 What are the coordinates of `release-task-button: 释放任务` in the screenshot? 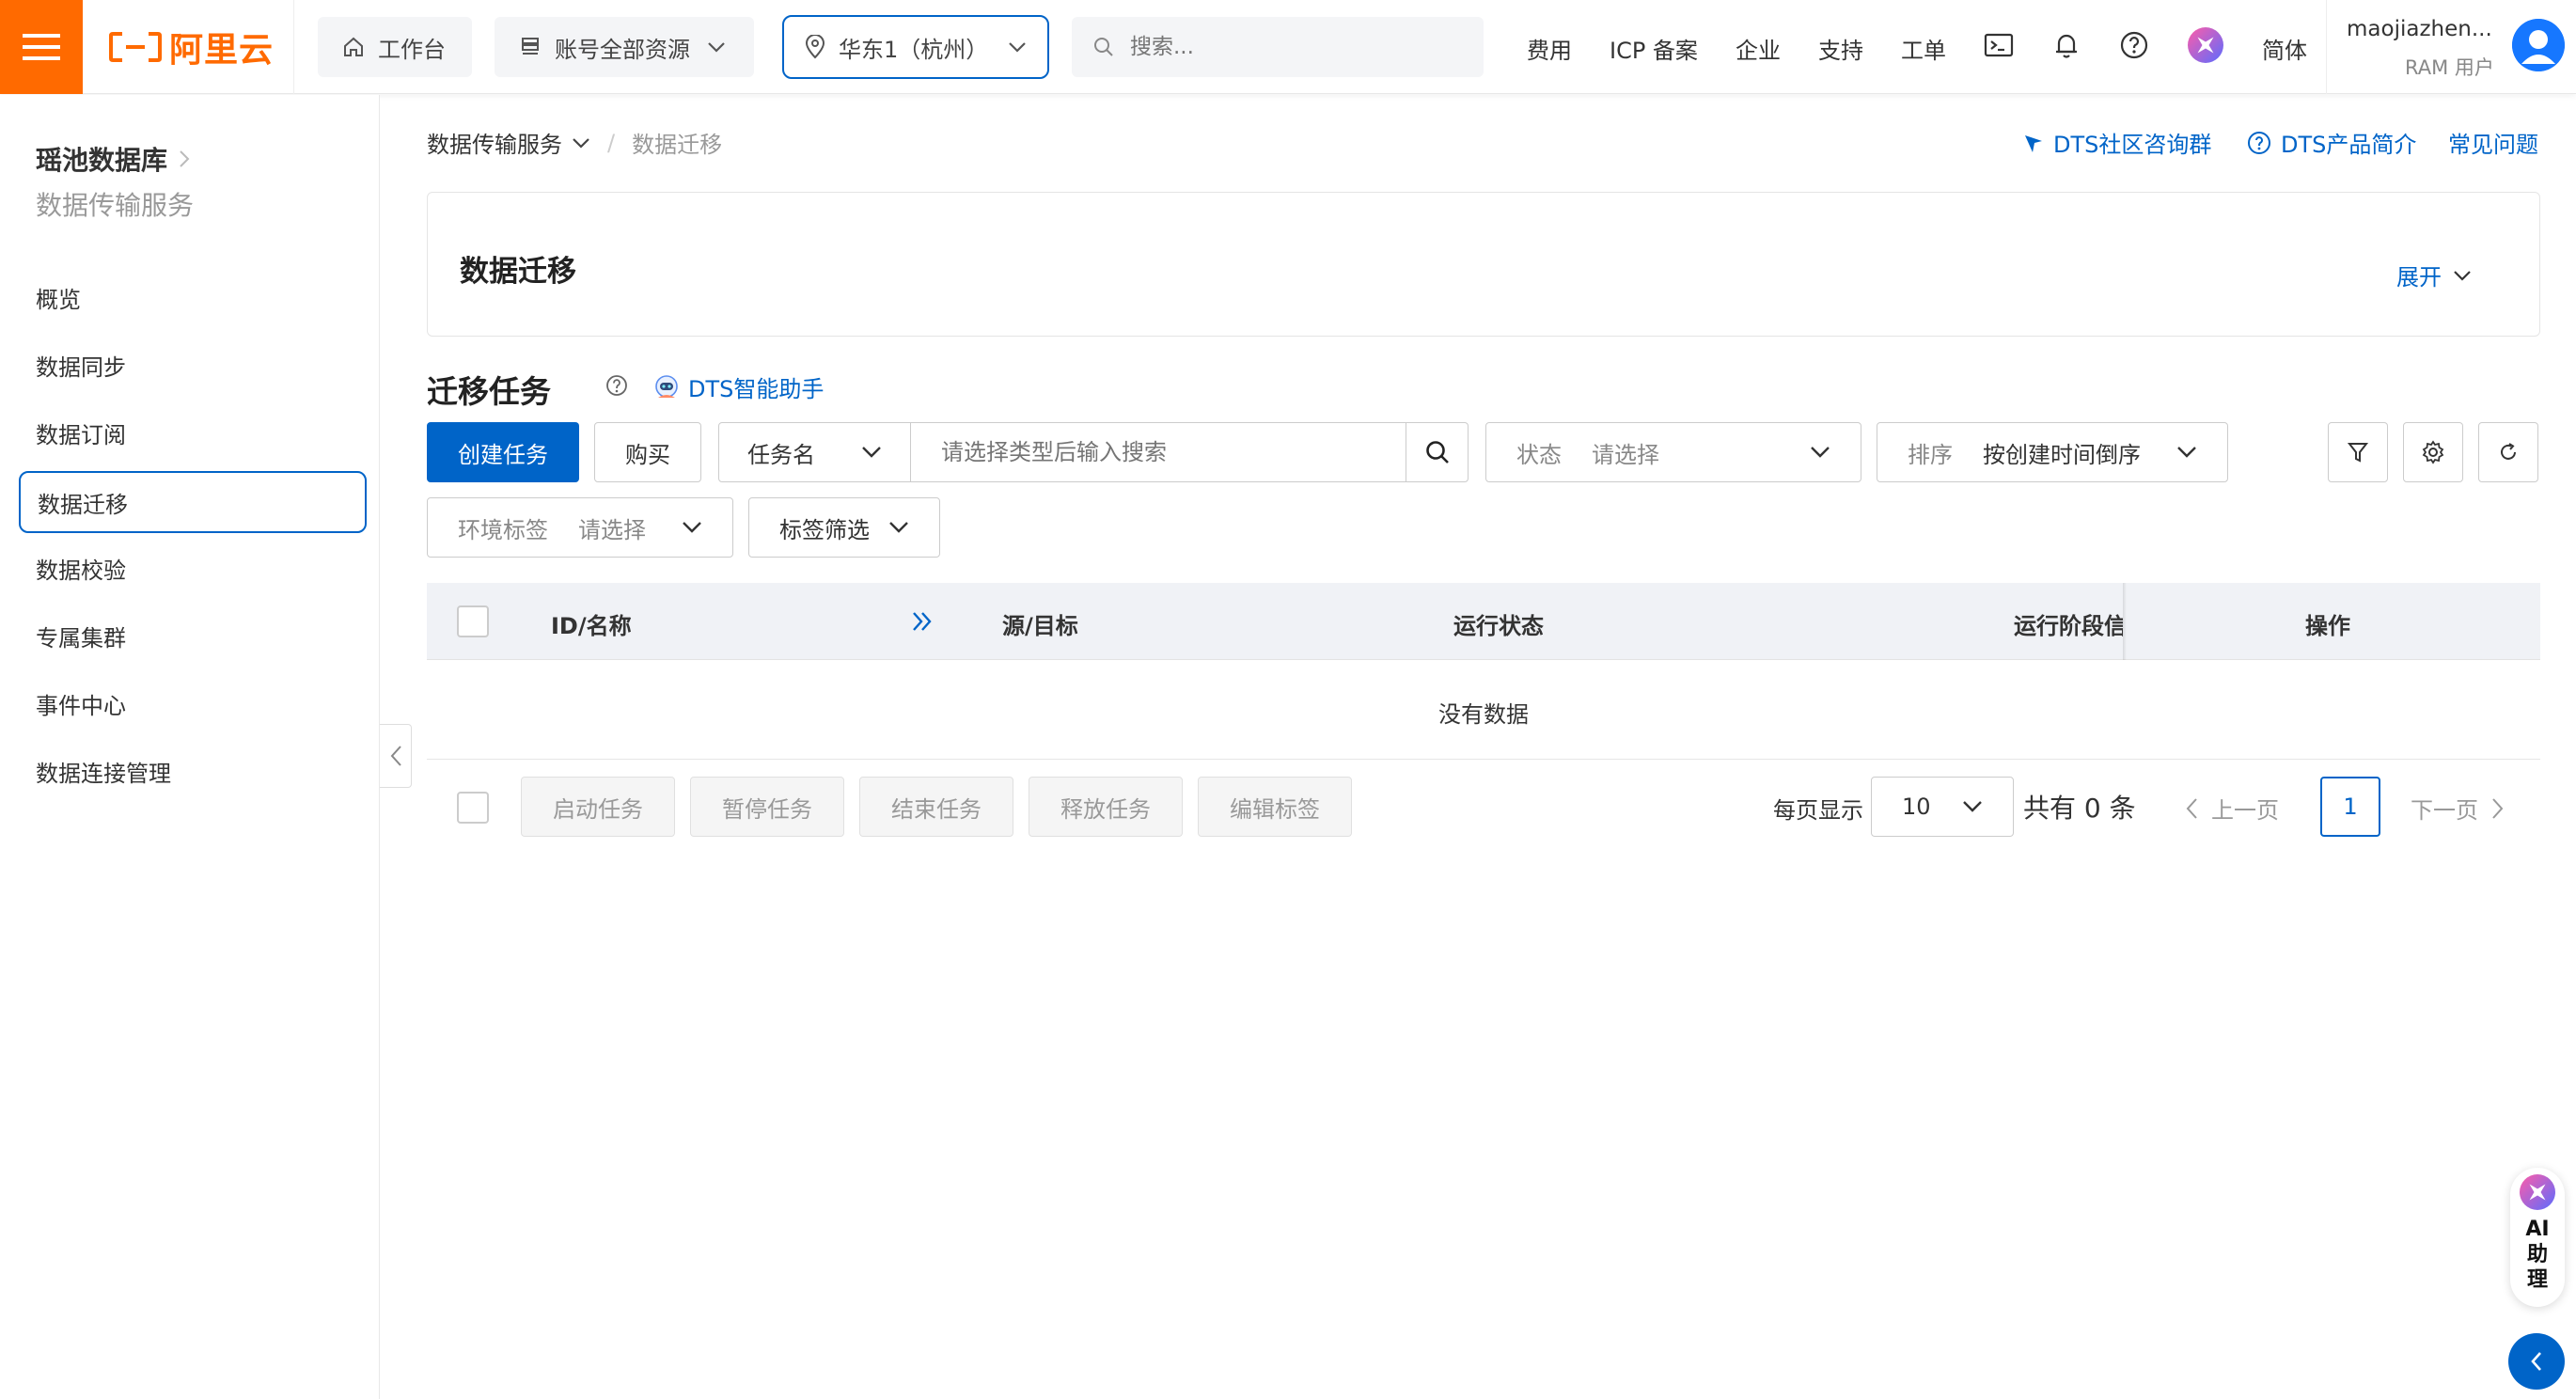 It's located at (1106, 807).